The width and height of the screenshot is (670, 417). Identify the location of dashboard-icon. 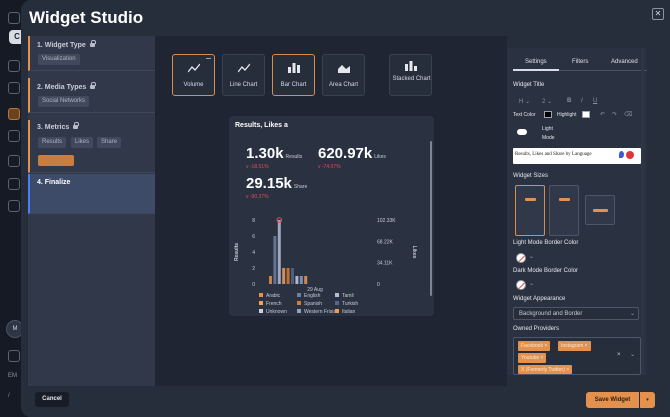
(14, 114).